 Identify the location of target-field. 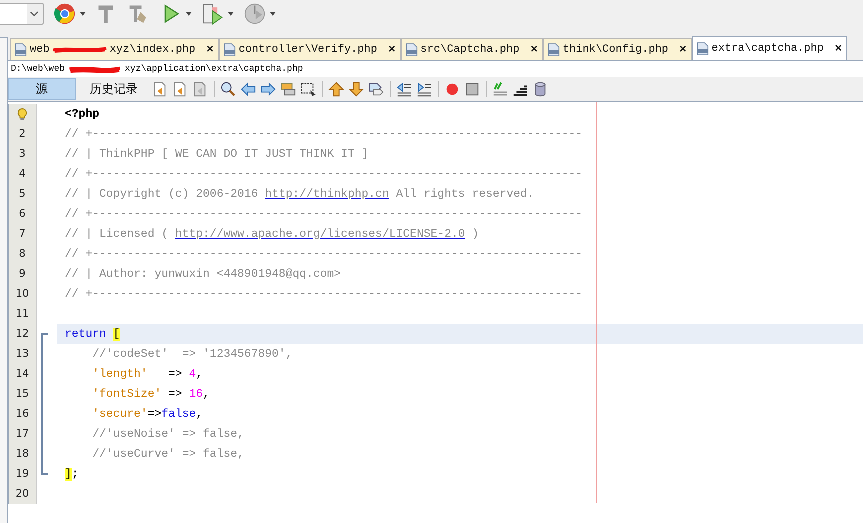
(22, 14).